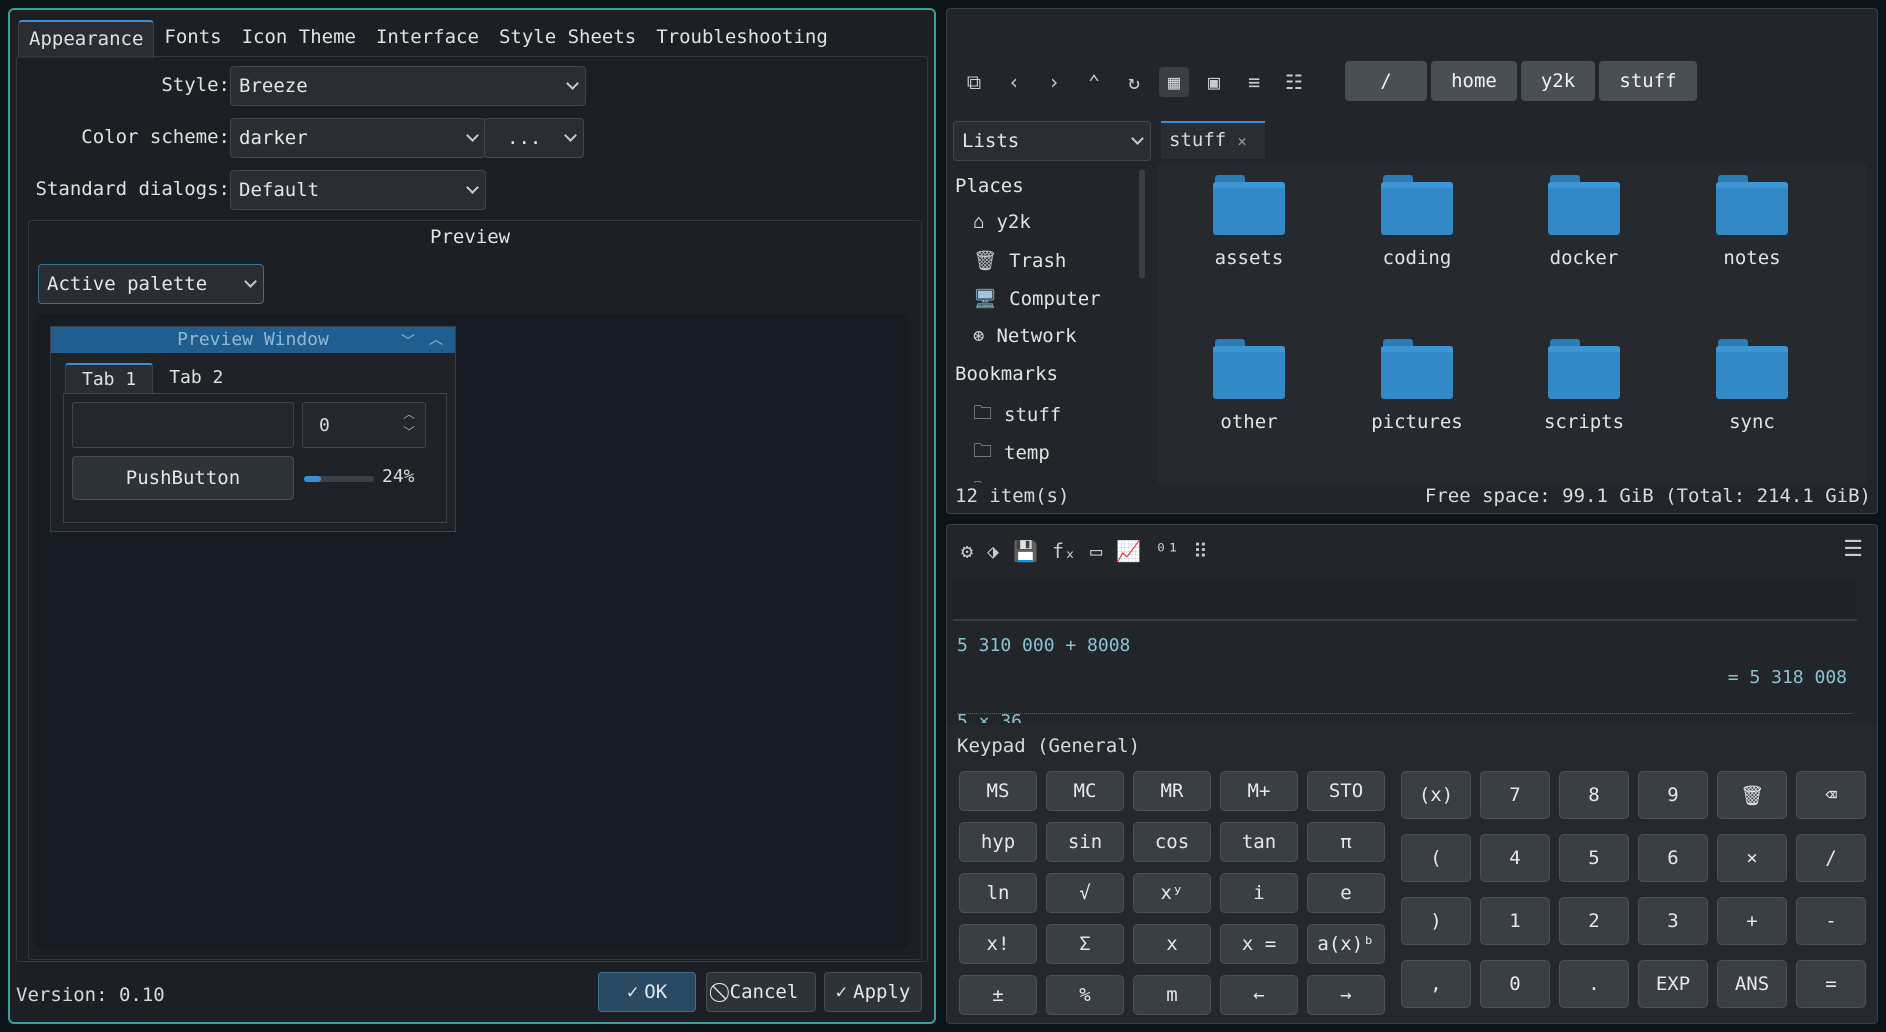 This screenshot has height=1032, width=1886. I want to click on thumbnail-view-icon: ▣, so click(1214, 82).